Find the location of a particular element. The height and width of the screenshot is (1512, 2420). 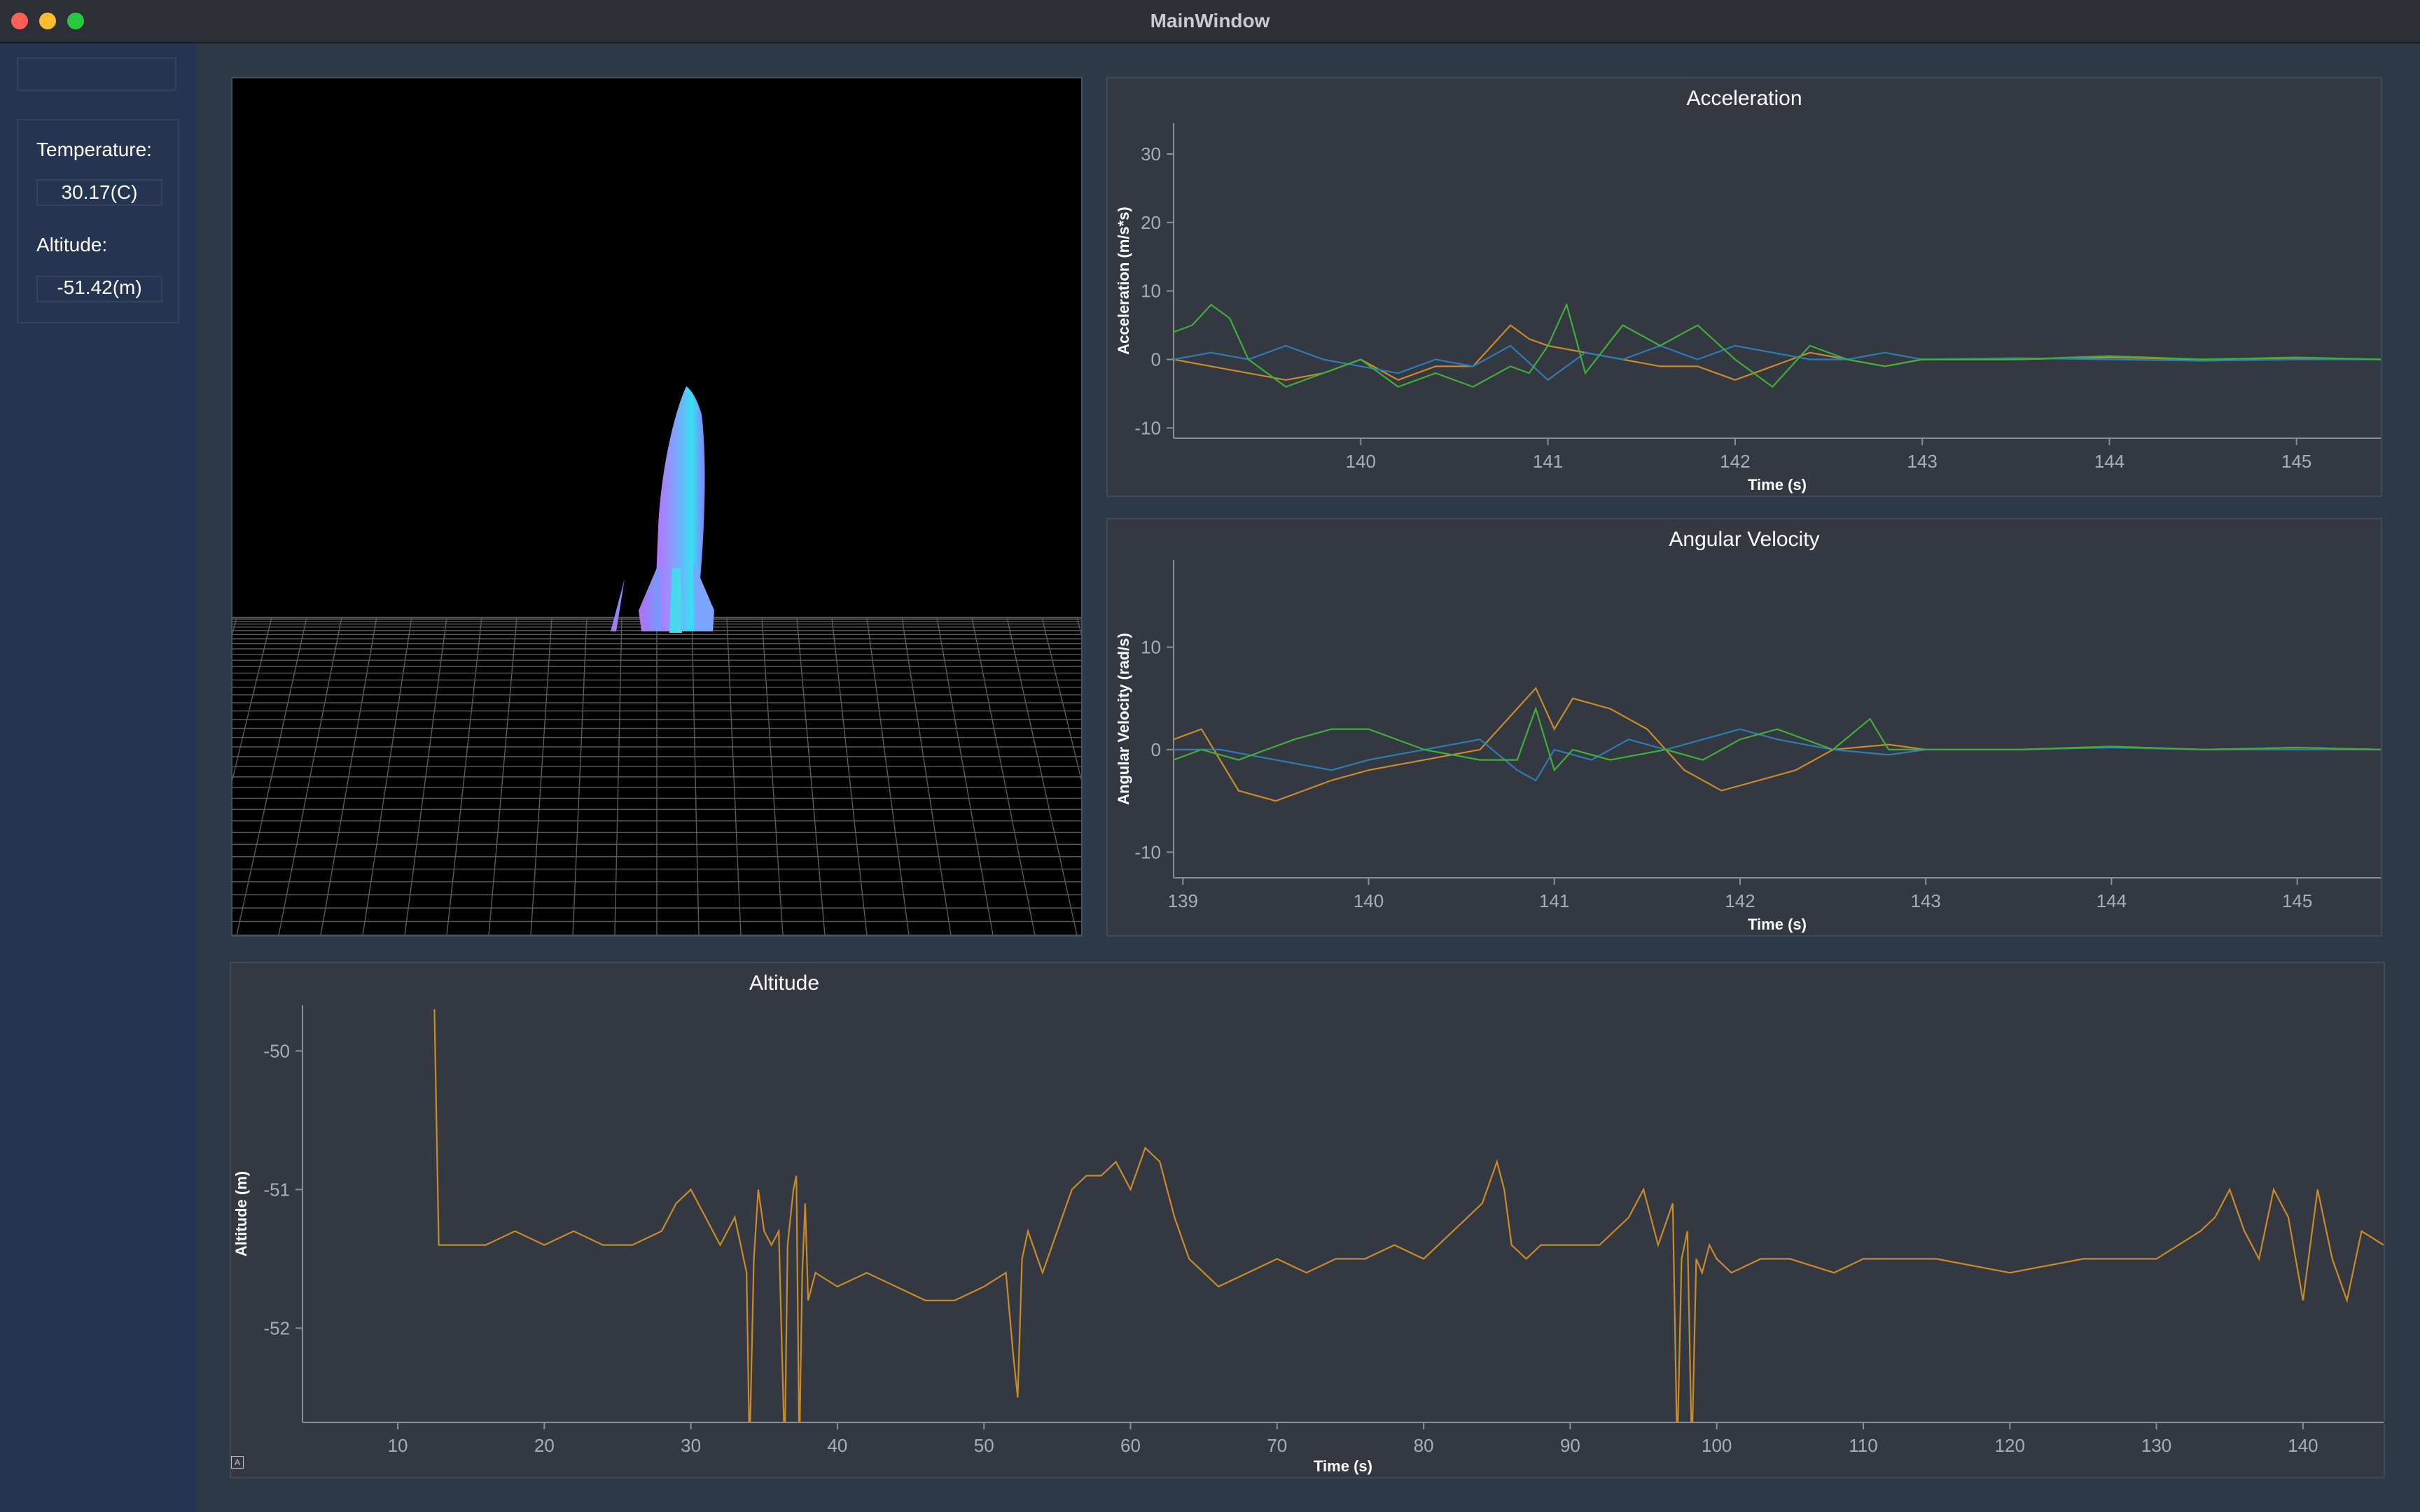

rocket-scene is located at coordinates (656, 660).